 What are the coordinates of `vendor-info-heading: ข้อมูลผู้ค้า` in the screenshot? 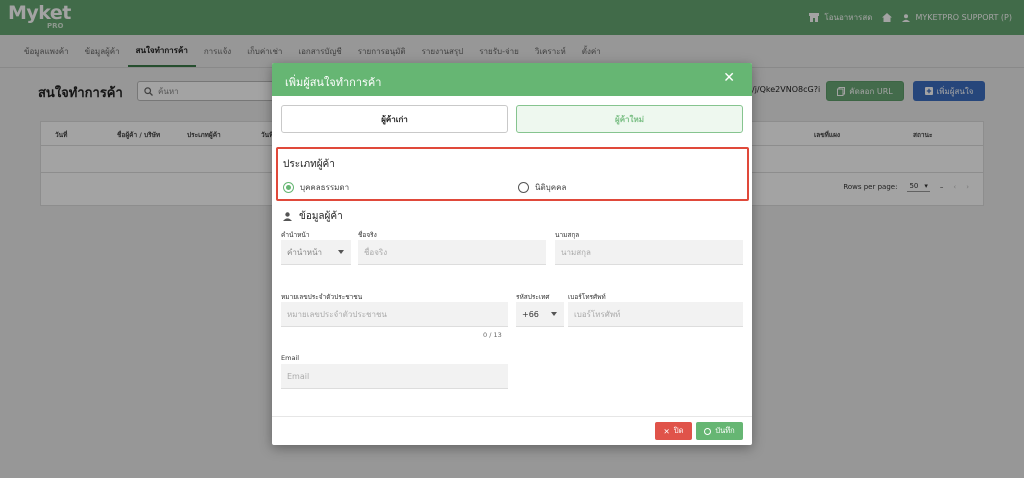 It's located at (313, 216).